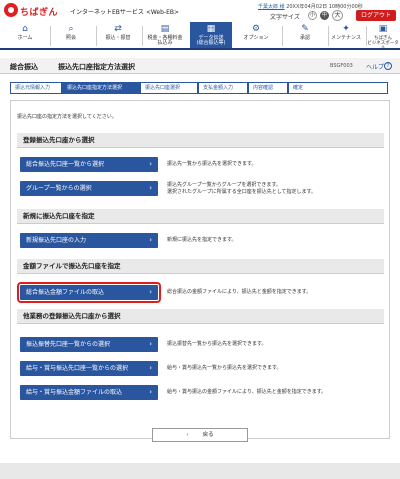 This screenshot has width=400, height=479. Describe the element at coordinates (89, 164) in the screenshot. I see `select-from-transfer-list-button: 総合振込先口座一覧から選択 ›` at that location.